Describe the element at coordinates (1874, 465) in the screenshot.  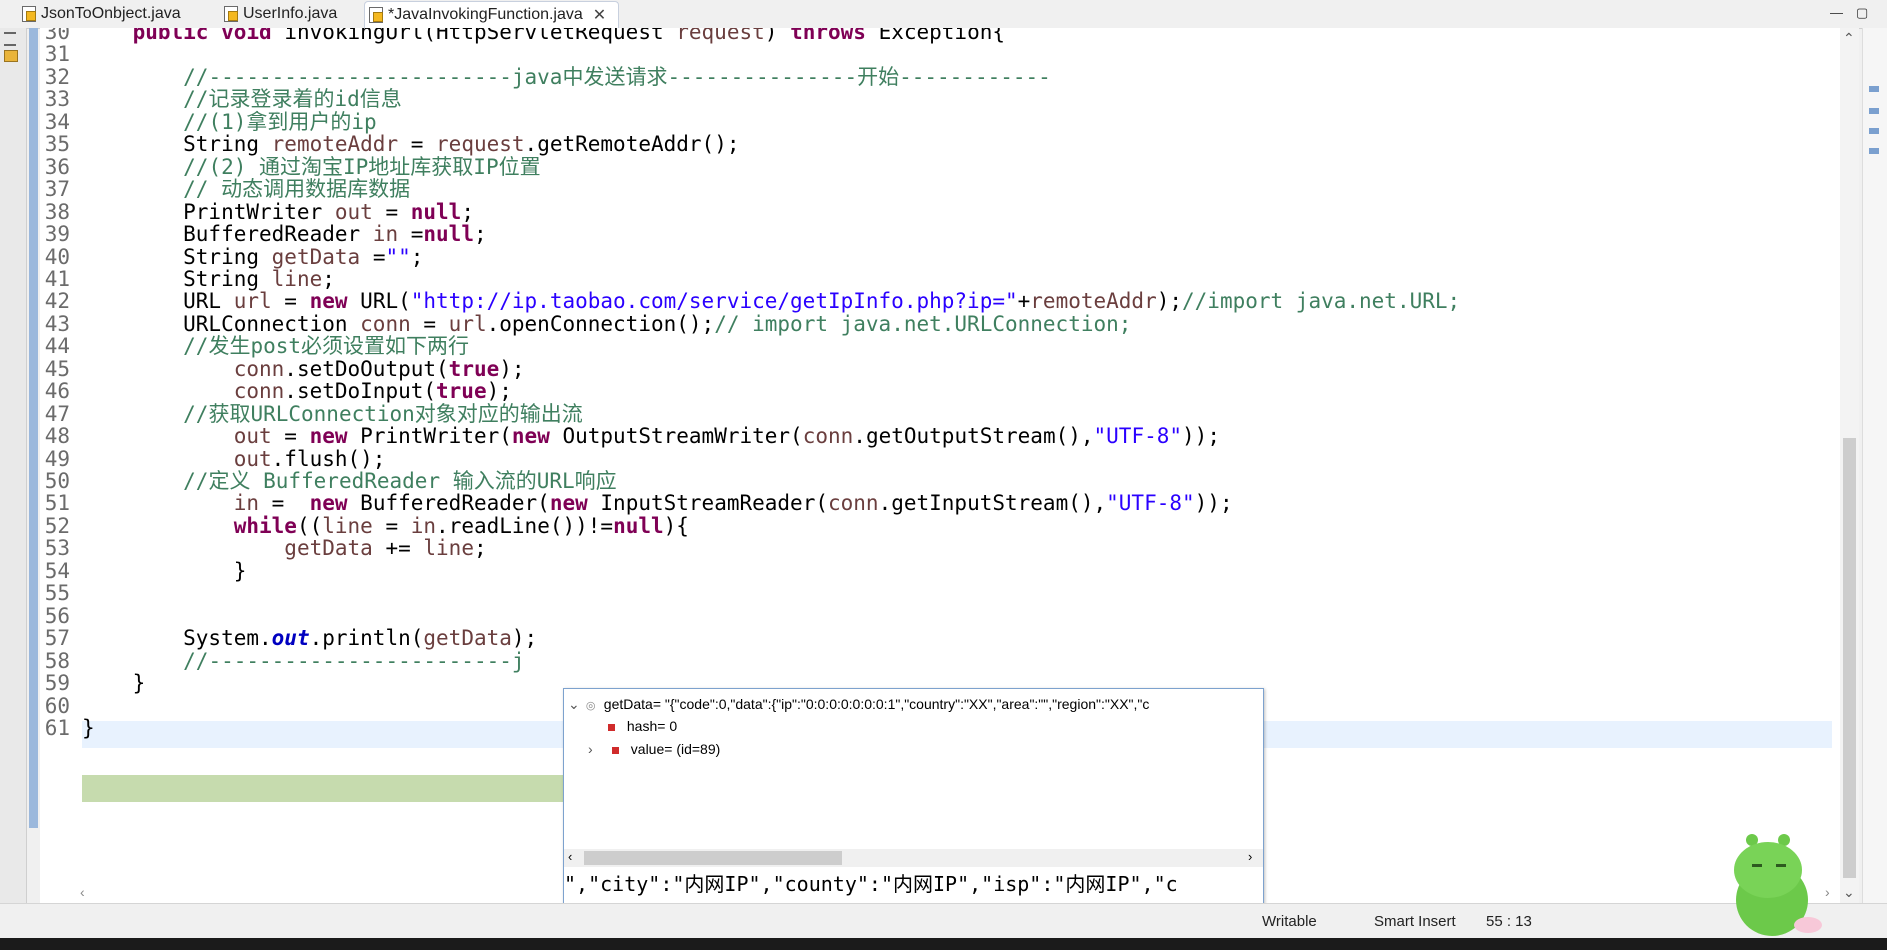
I see `overview-ruler` at that location.